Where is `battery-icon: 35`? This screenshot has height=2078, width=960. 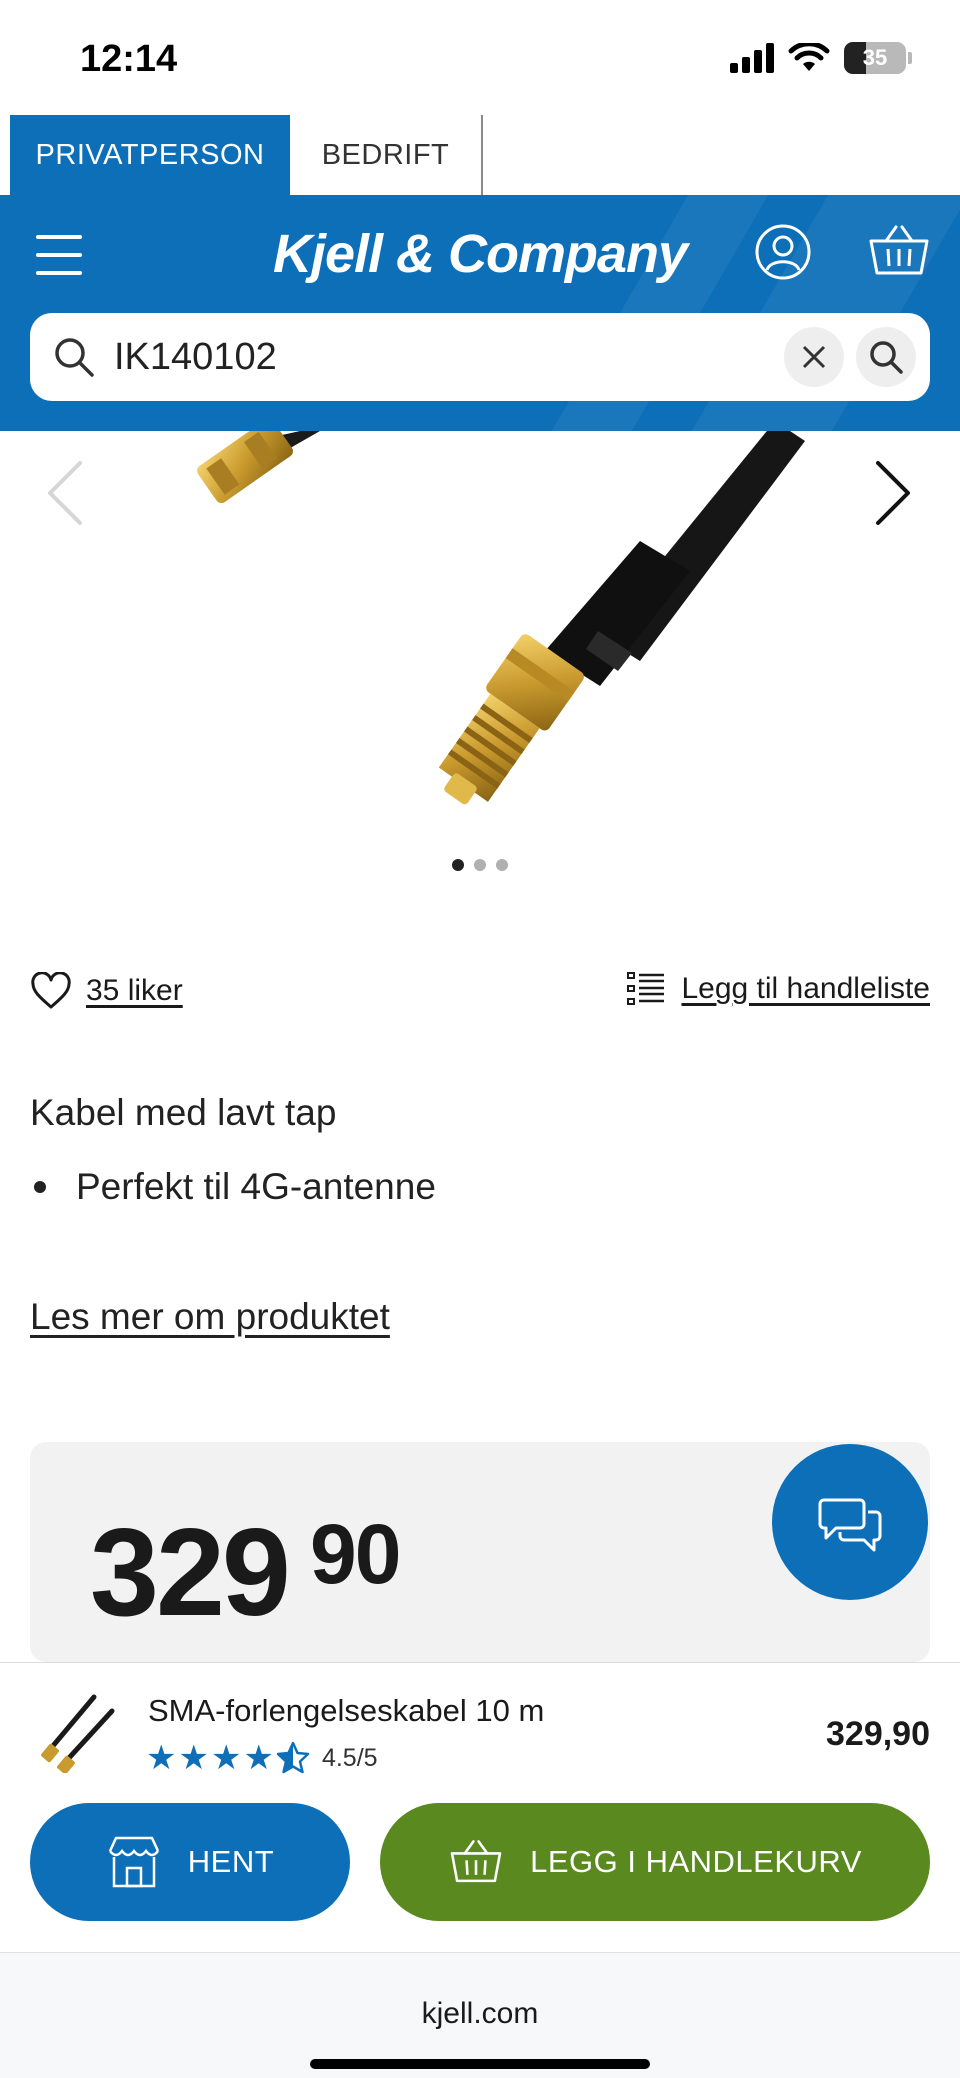 battery-icon: 35 is located at coordinates (875, 58).